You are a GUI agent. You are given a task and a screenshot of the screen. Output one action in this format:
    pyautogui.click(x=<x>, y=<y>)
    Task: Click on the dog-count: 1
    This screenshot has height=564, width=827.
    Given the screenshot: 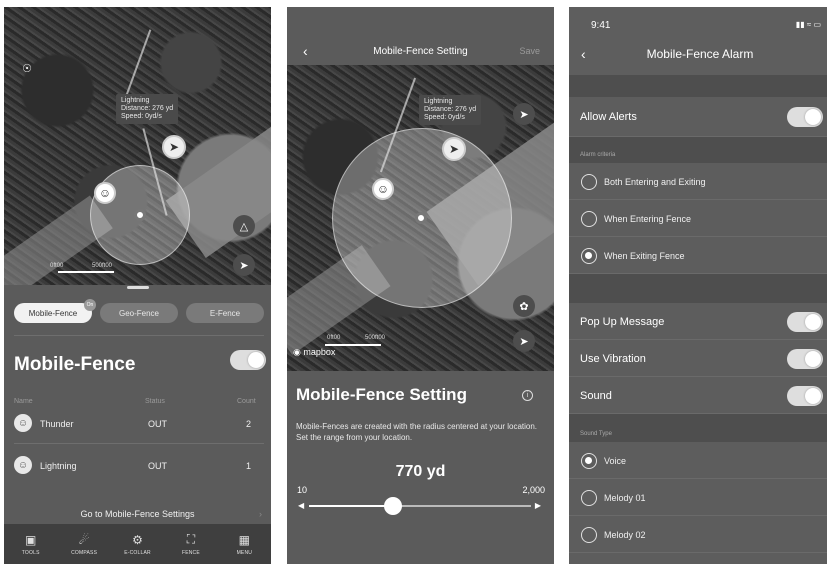 What is the action you would take?
    pyautogui.click(x=249, y=466)
    